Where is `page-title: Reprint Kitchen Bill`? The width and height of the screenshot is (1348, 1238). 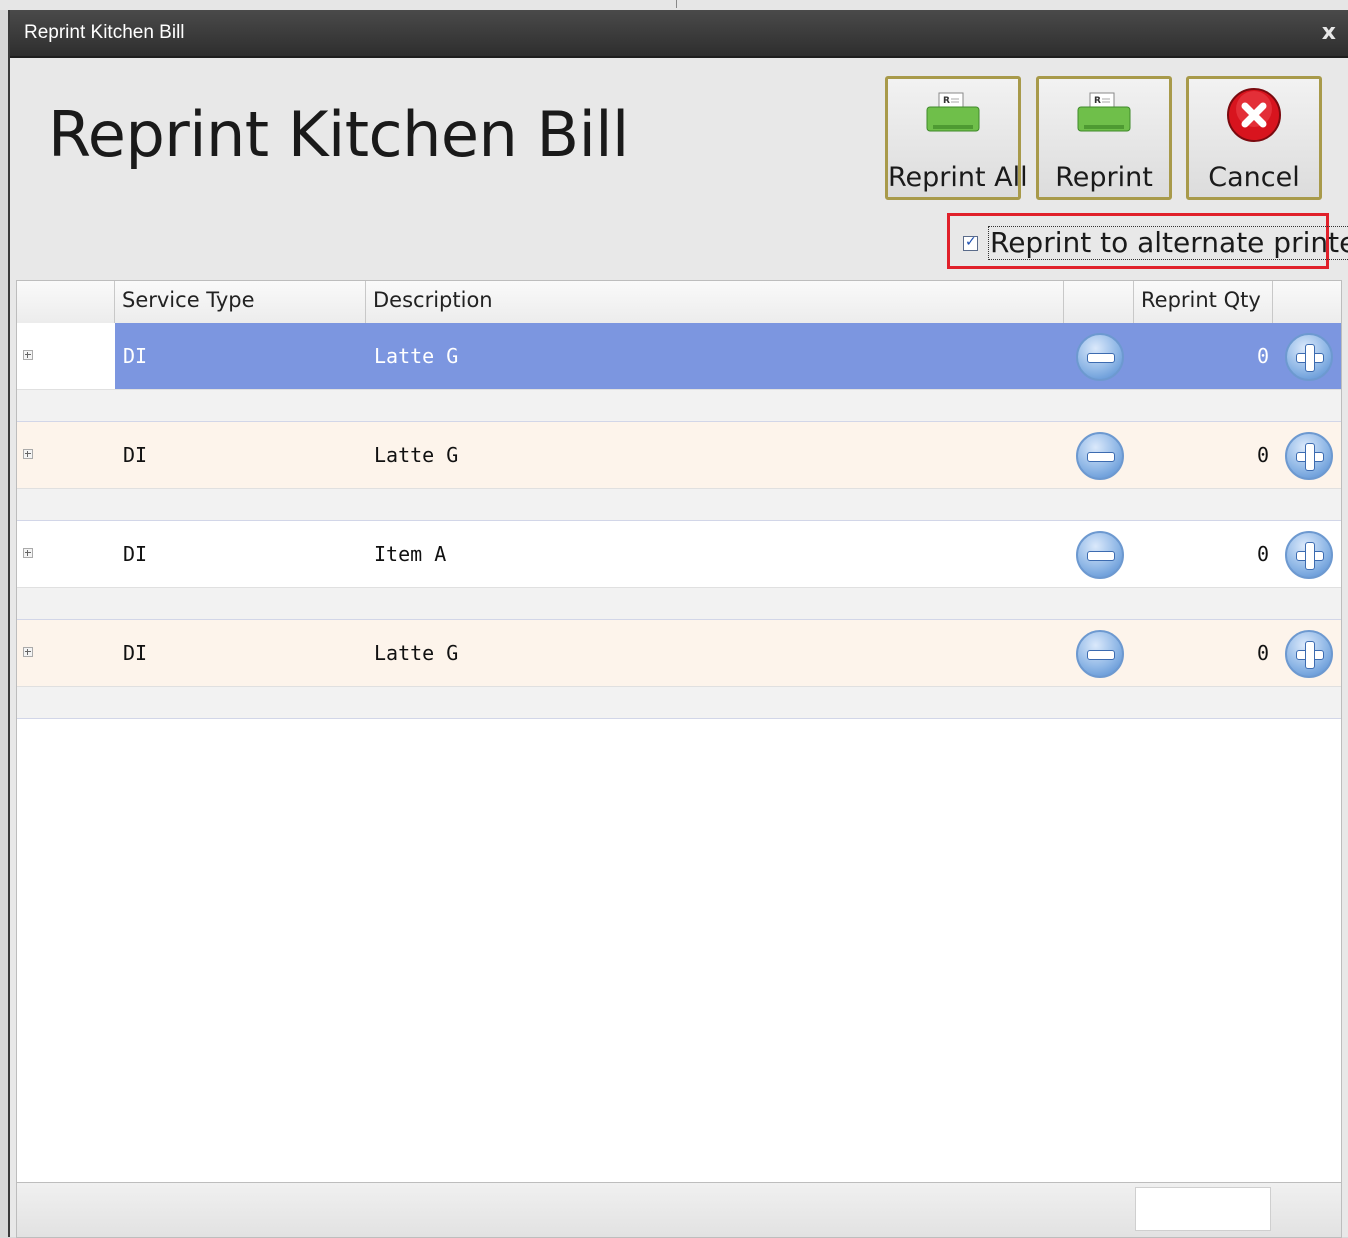
page-title: Reprint Kitchen Bill is located at coordinates (338, 134).